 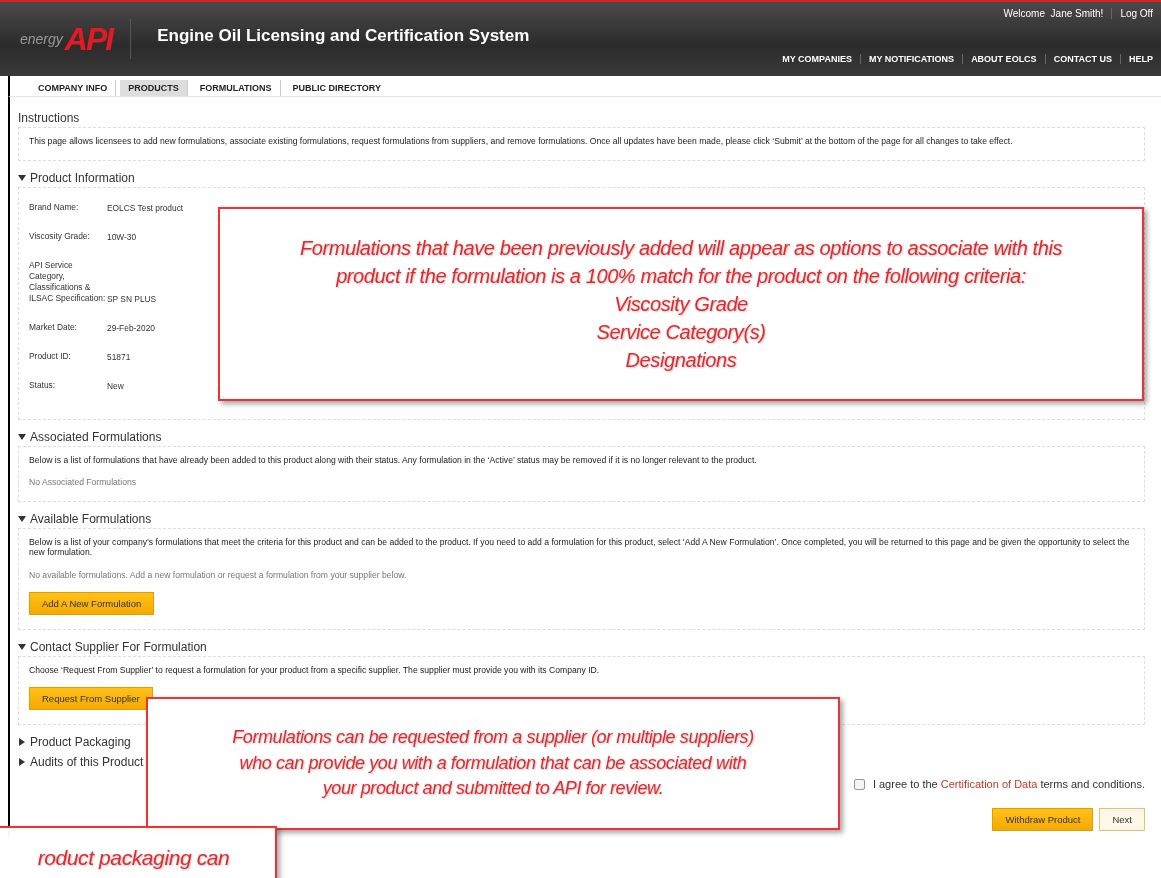 I want to click on welcome-text: Welcome Jane Smith!, so click(x=1053, y=13).